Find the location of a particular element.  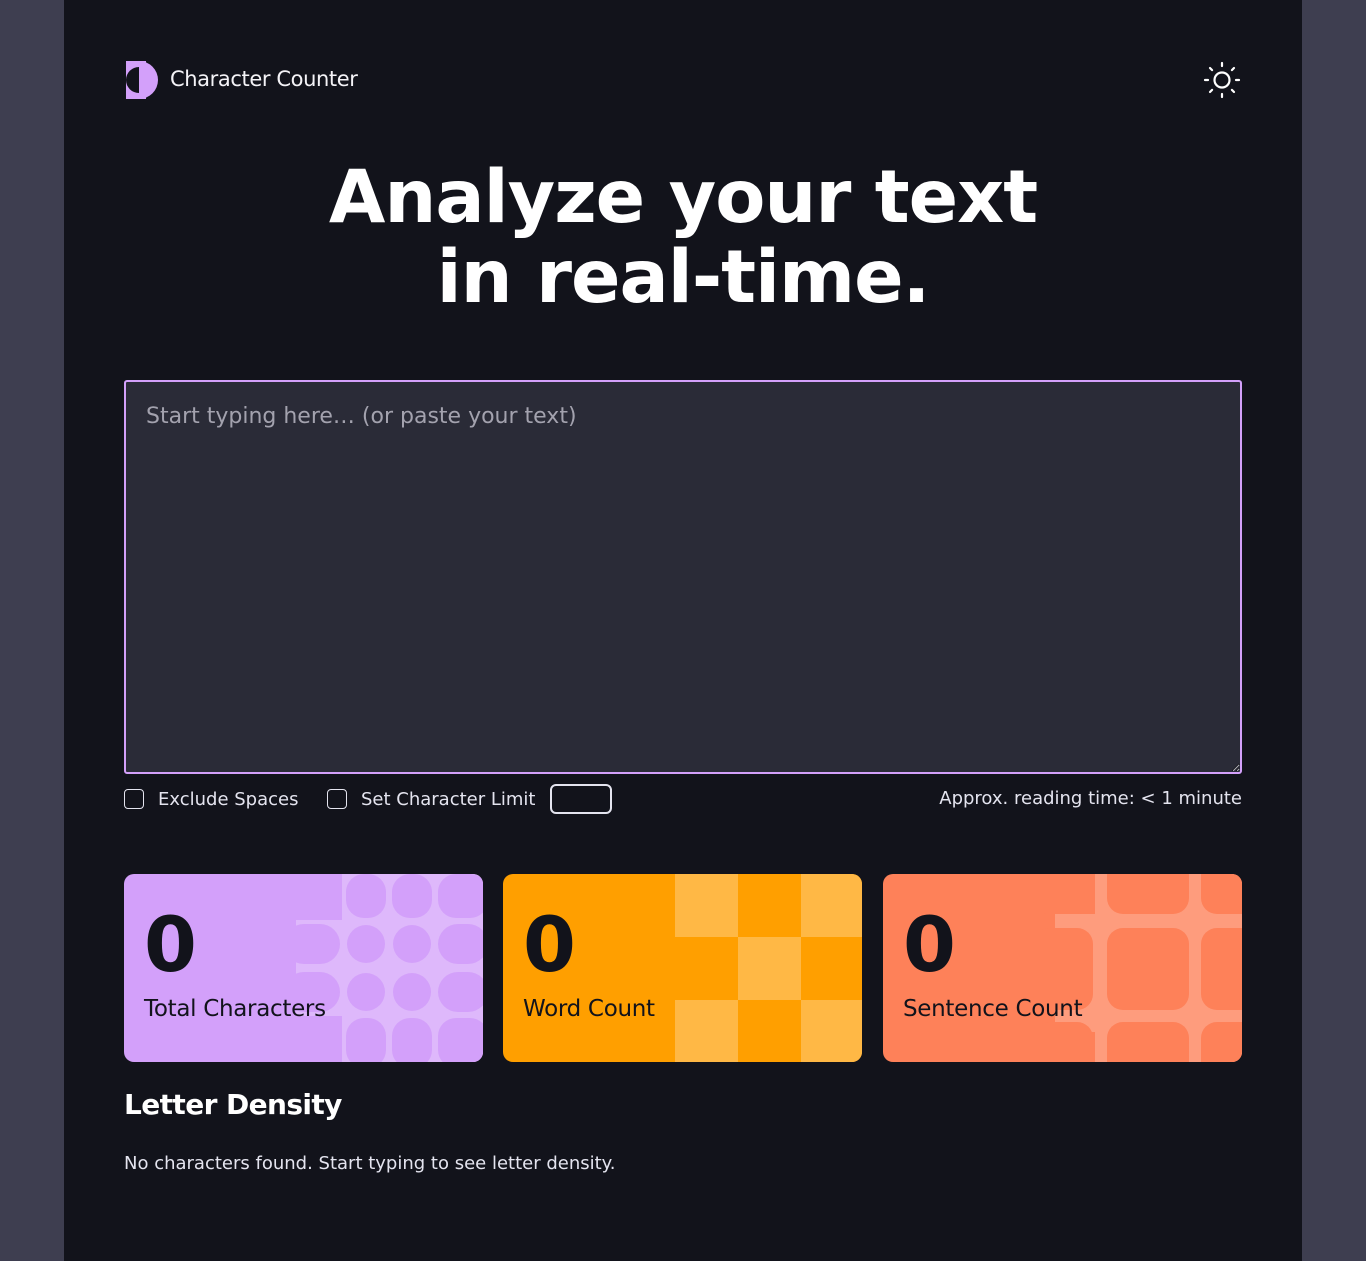

app-title: Character Counter is located at coordinates (264, 79).